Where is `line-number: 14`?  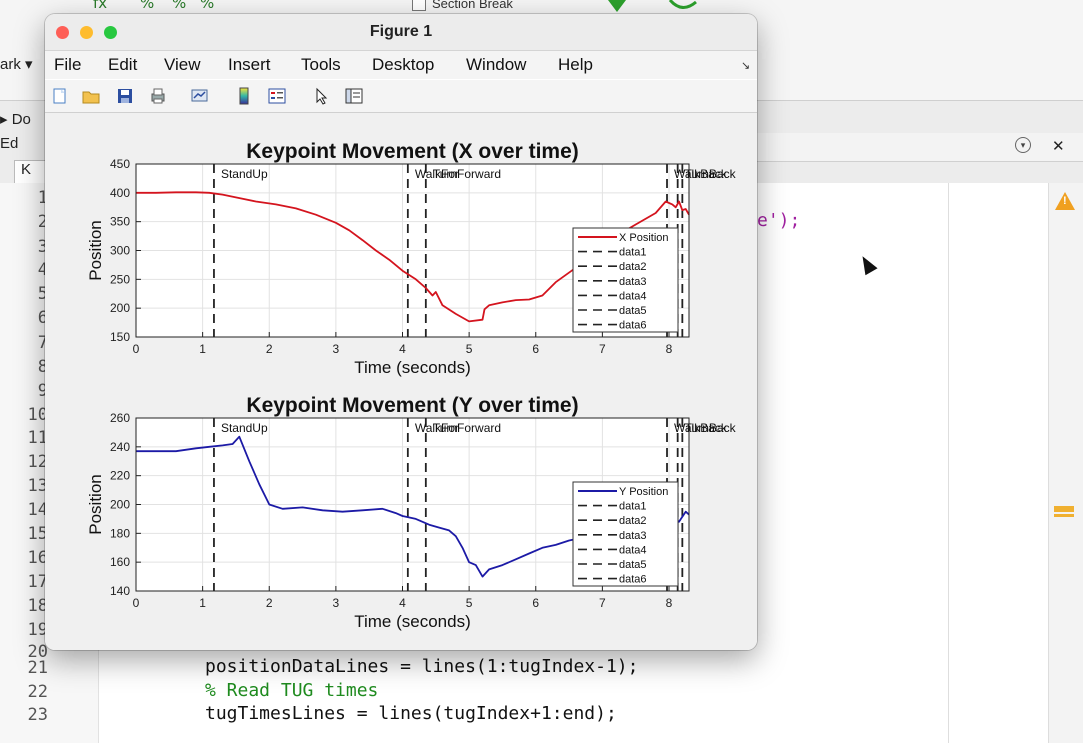 line-number: 14 is located at coordinates (37, 510).